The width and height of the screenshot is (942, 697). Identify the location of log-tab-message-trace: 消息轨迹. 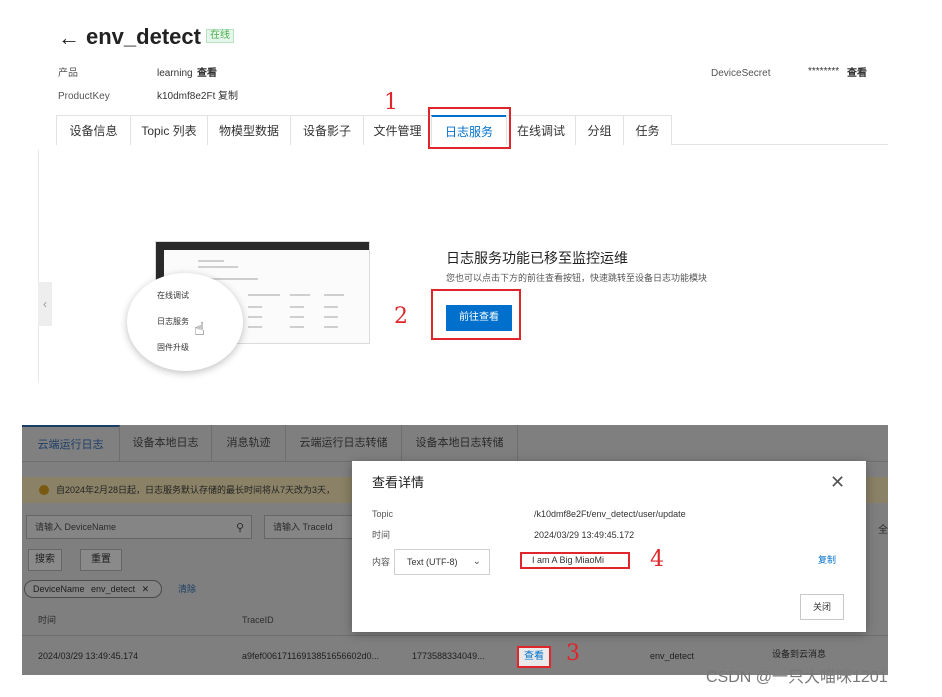
(249, 443).